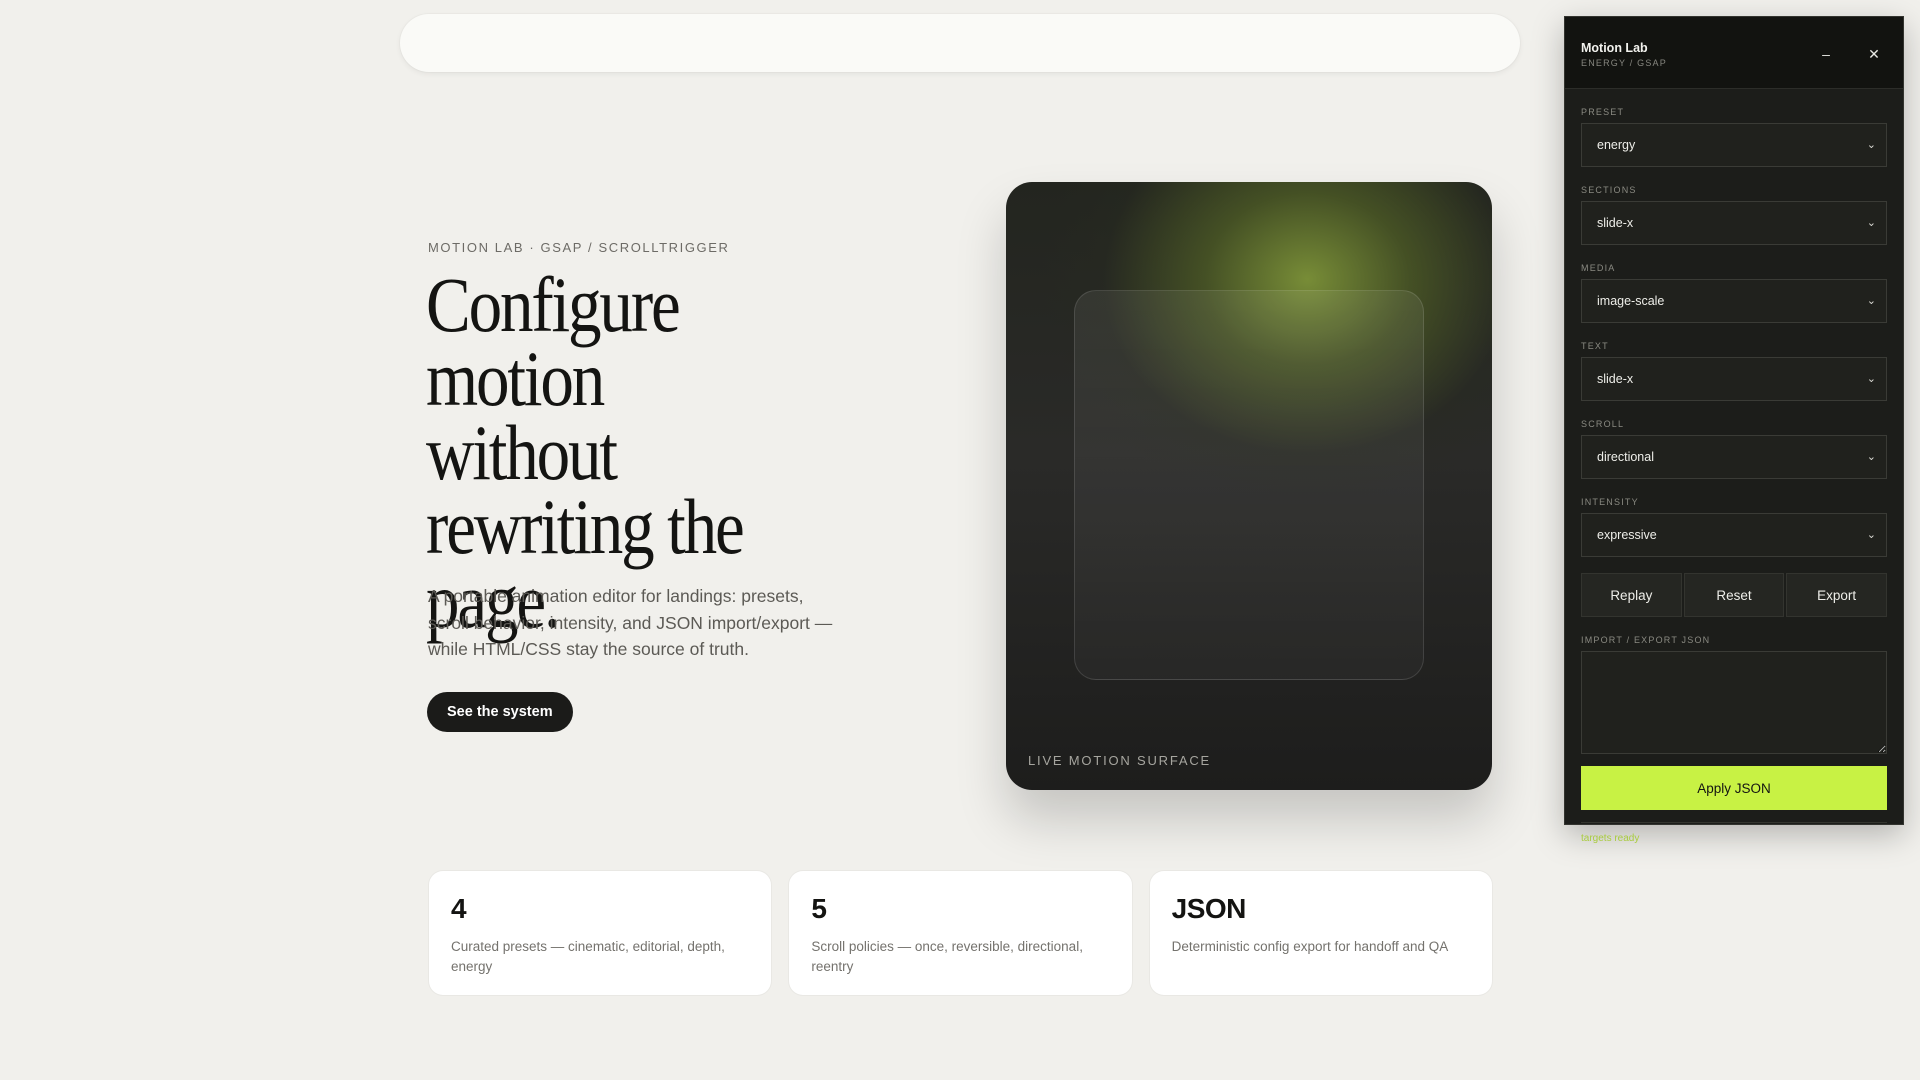 The image size is (1920, 1080). Describe the element at coordinates (1734, 535) in the screenshot. I see `intensity-select: expressive ⌄` at that location.